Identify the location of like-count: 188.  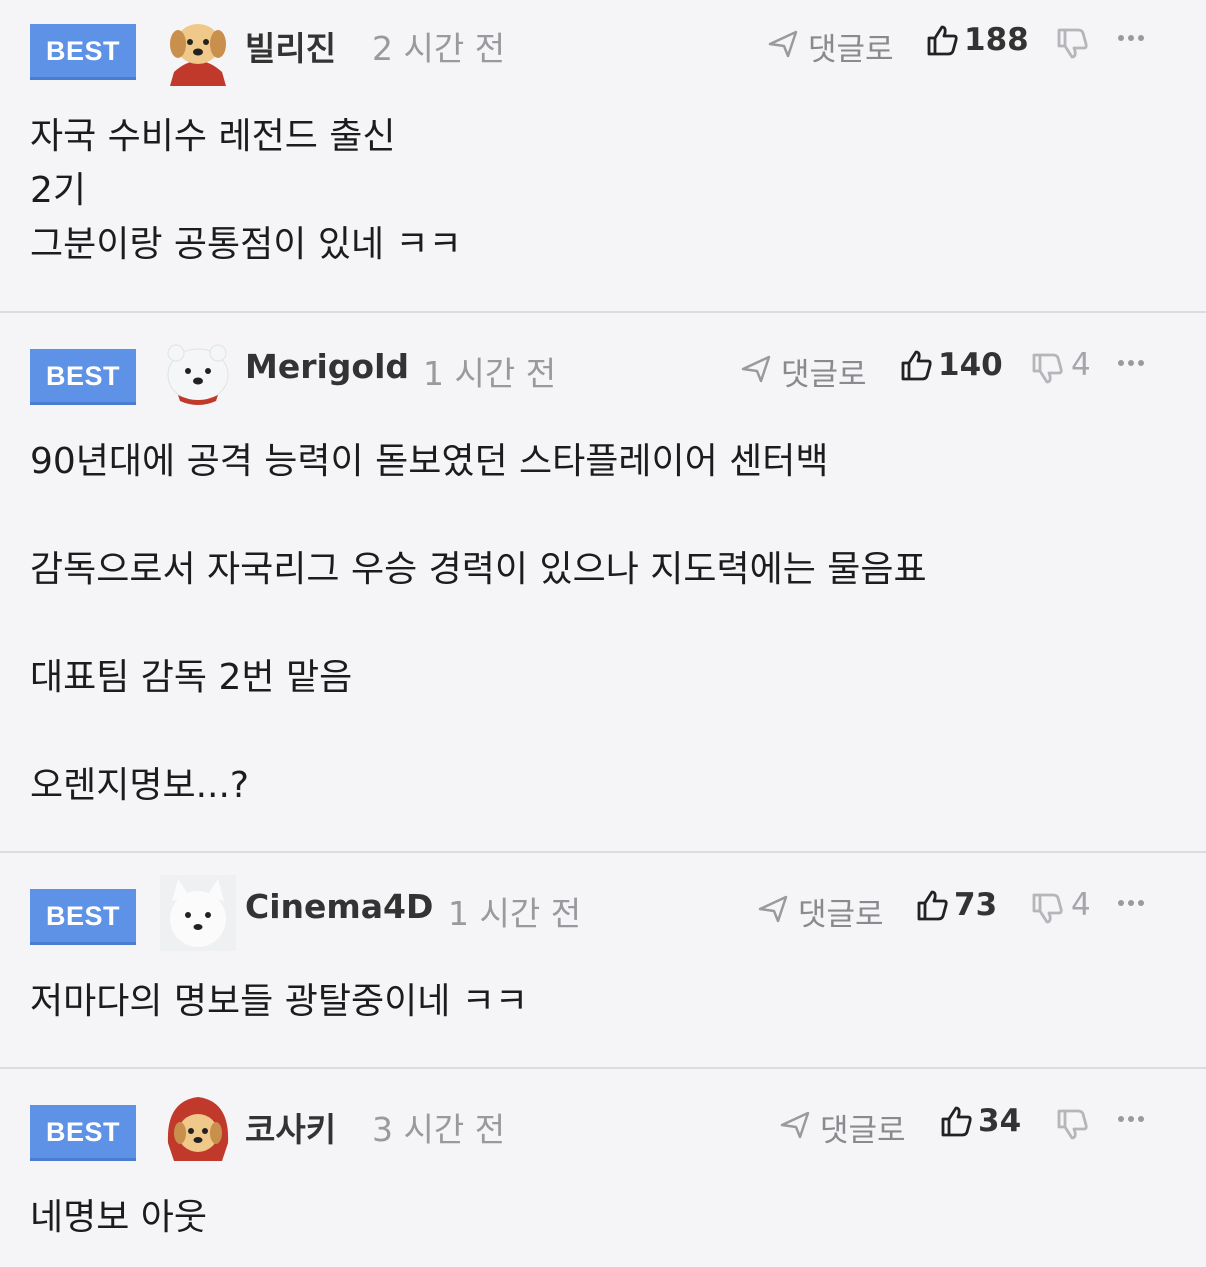
(996, 40).